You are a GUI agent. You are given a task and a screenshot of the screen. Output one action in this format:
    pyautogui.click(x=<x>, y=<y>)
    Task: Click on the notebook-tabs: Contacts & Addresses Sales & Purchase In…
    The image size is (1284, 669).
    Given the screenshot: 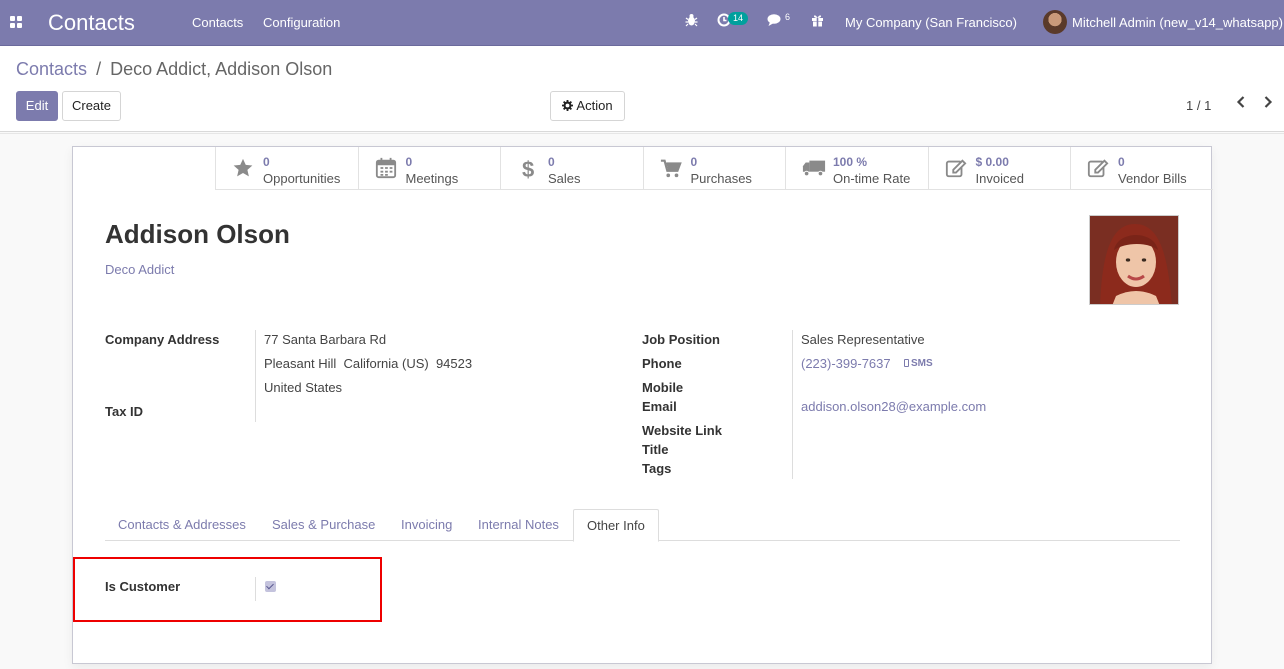 What is the action you would take?
    pyautogui.click(x=642, y=525)
    